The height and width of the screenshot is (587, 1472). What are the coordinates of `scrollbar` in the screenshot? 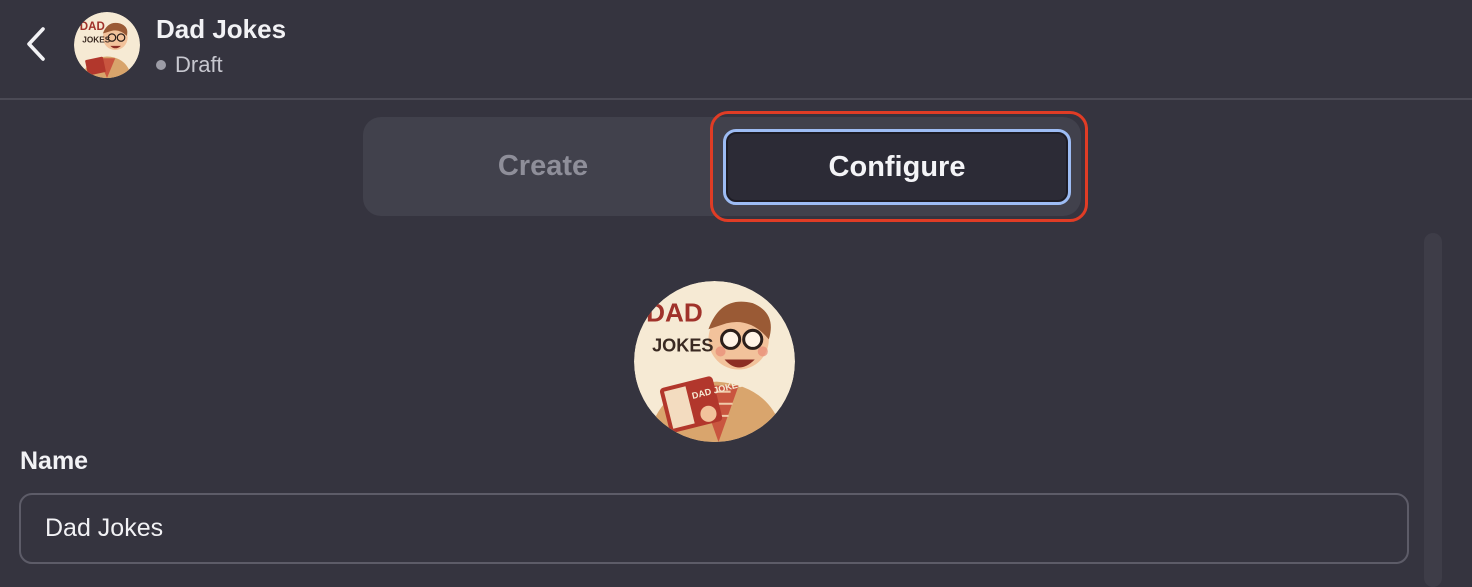 It's located at (1433, 410).